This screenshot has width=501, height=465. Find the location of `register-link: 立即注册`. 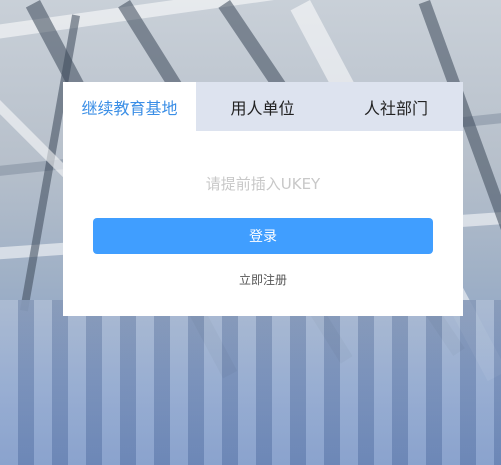

register-link: 立即注册 is located at coordinates (263, 279).